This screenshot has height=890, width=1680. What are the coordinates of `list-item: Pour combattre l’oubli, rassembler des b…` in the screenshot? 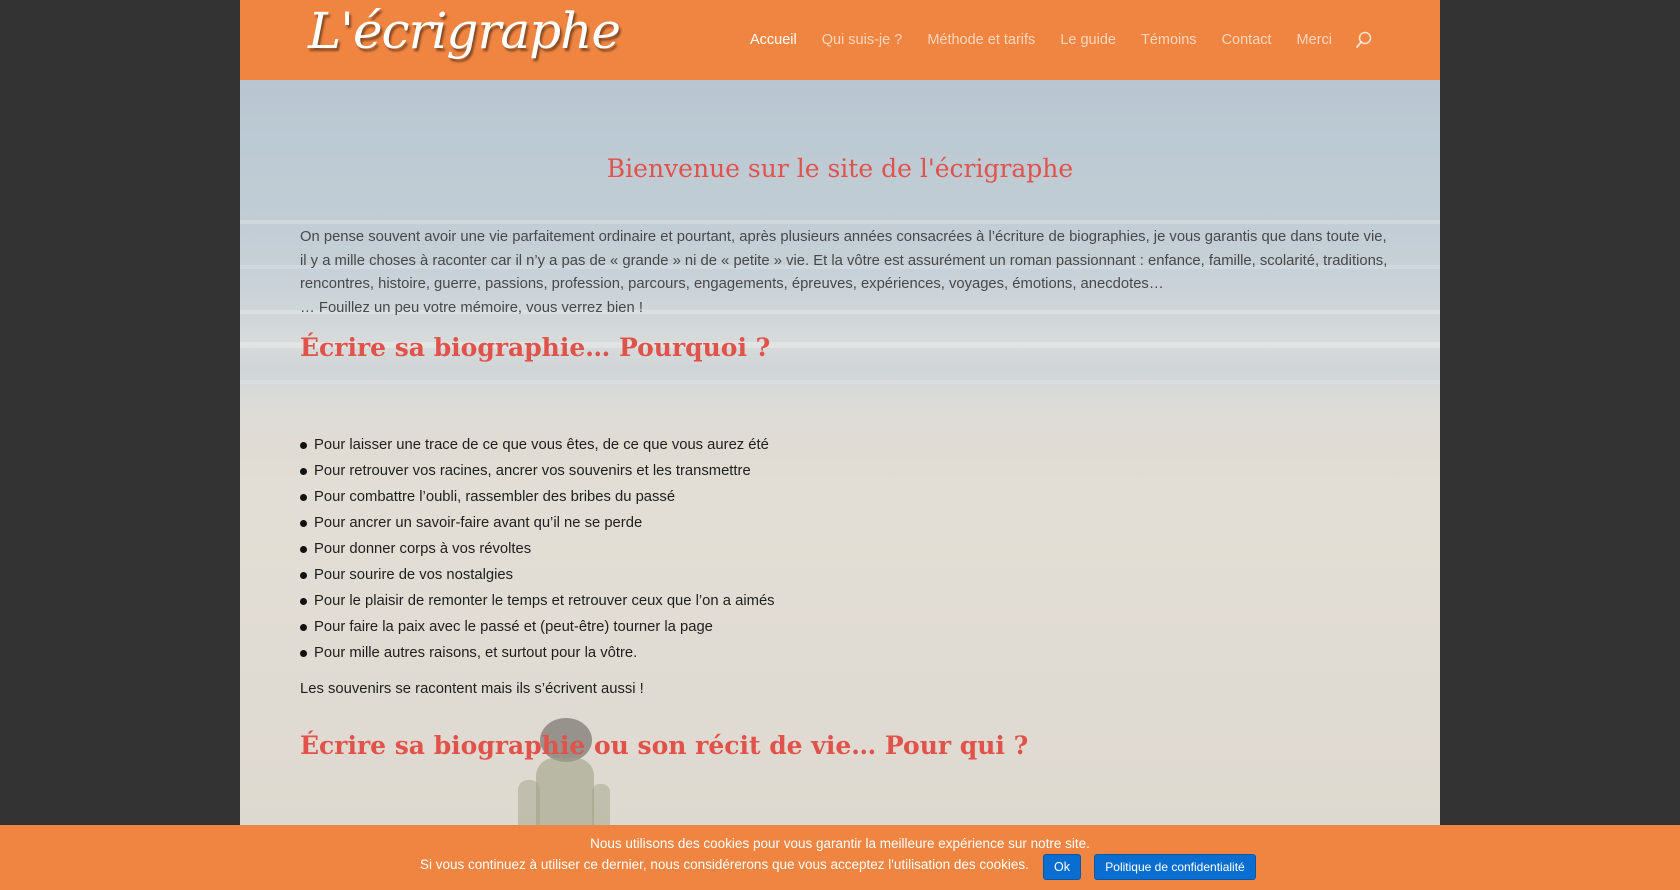 It's located at (700, 497).